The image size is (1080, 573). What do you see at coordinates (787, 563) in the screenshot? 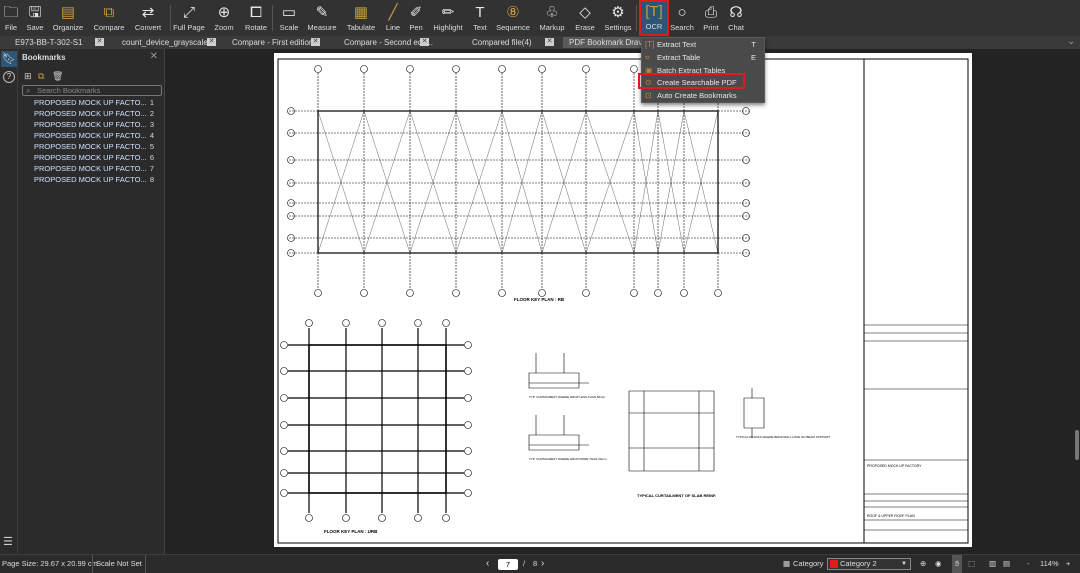
I see `category-icon: ▦` at bounding box center [787, 563].